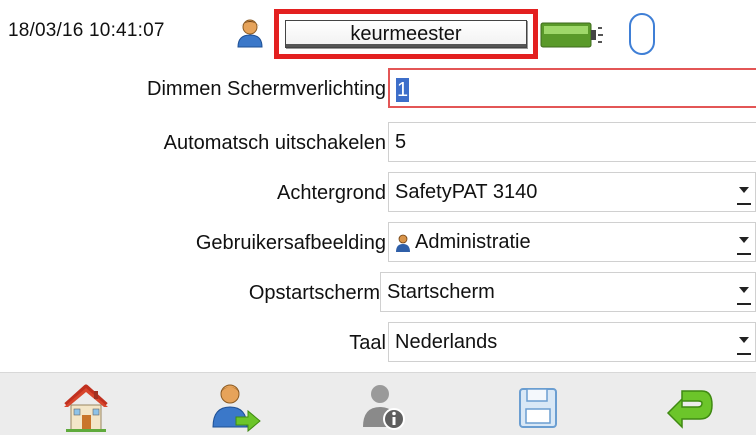 The height and width of the screenshot is (435, 756). What do you see at coordinates (236, 407) in the screenshot?
I see `switch-user-icon` at bounding box center [236, 407].